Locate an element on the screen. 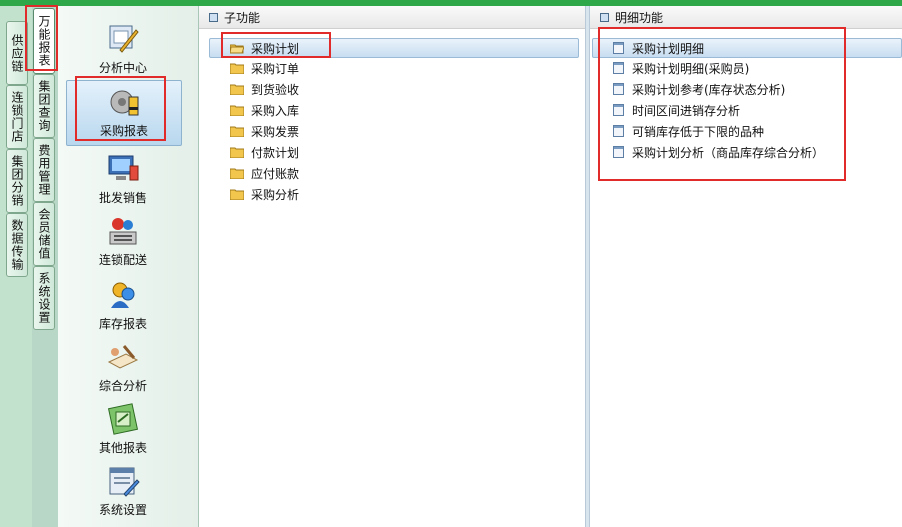 The width and height of the screenshot is (902, 527). detail-item-label: 采购计划明细 is located at coordinates (668, 48).